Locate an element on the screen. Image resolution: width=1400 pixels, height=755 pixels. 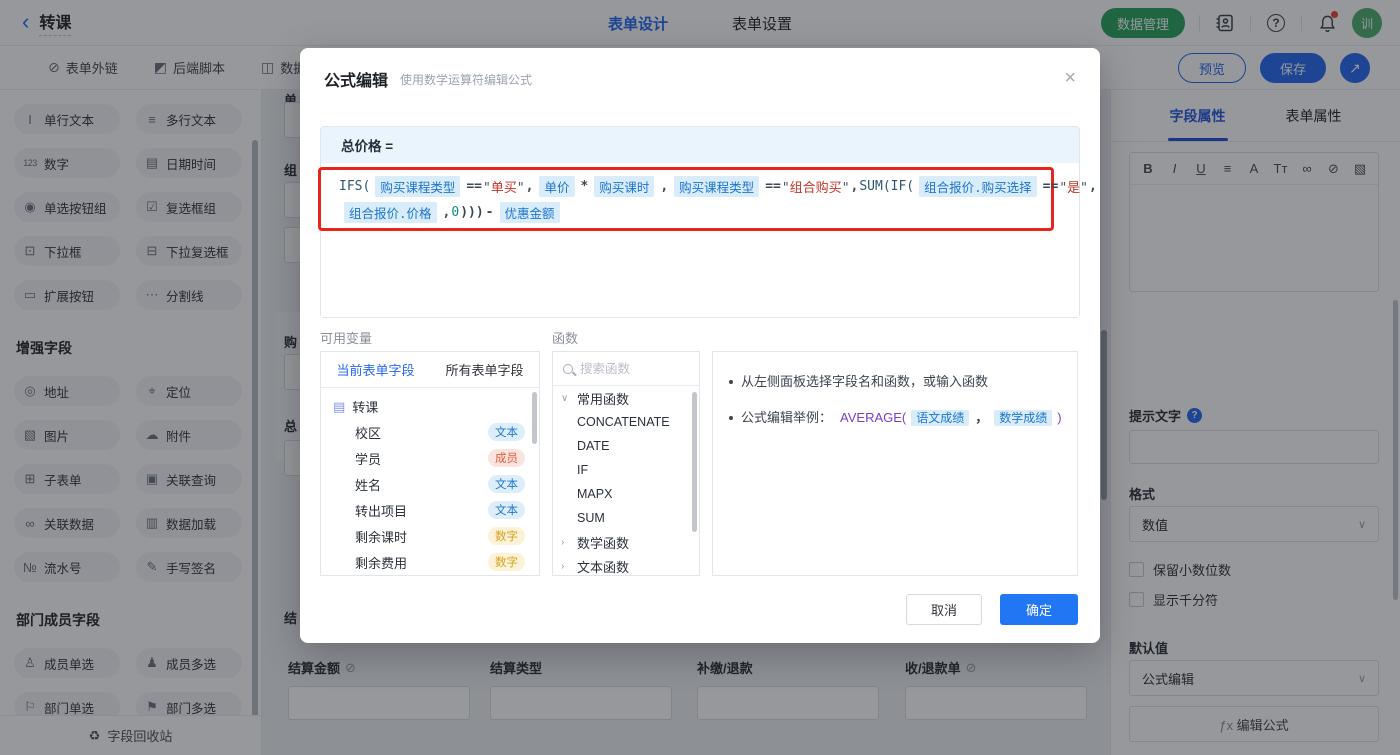
field-chip: 组合报价.购买选择 is located at coordinates (978, 186).